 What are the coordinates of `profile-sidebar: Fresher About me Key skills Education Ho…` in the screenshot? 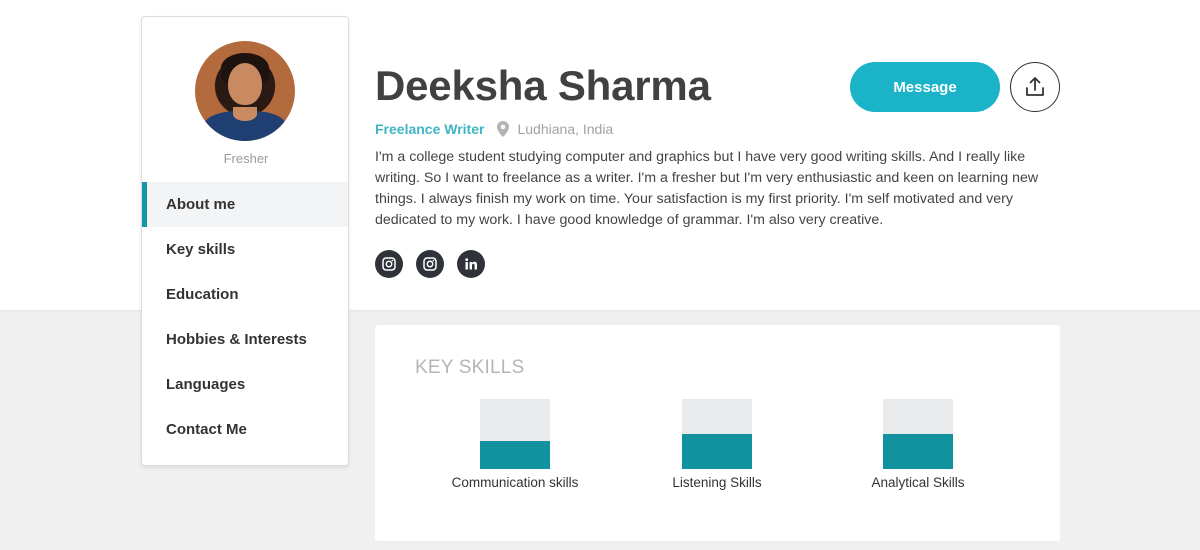 It's located at (245, 241).